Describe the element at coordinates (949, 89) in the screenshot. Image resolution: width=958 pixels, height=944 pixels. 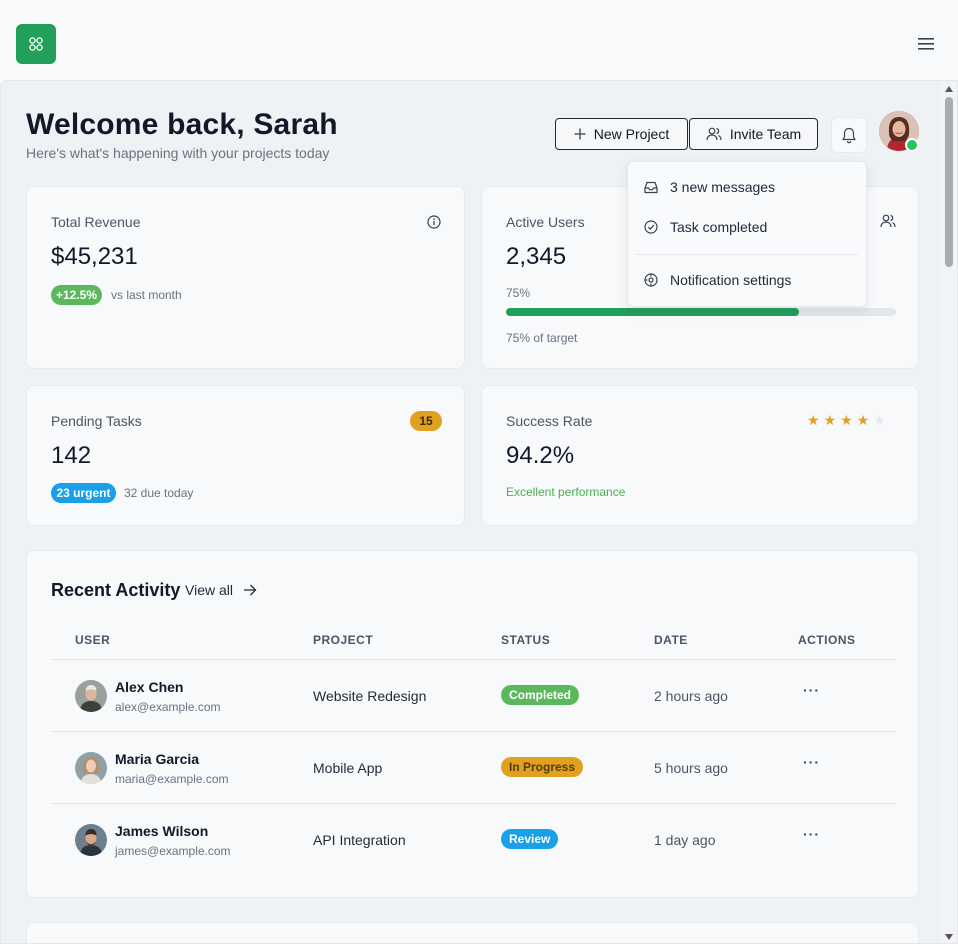
I see `scroll-up-arrow-icon` at that location.